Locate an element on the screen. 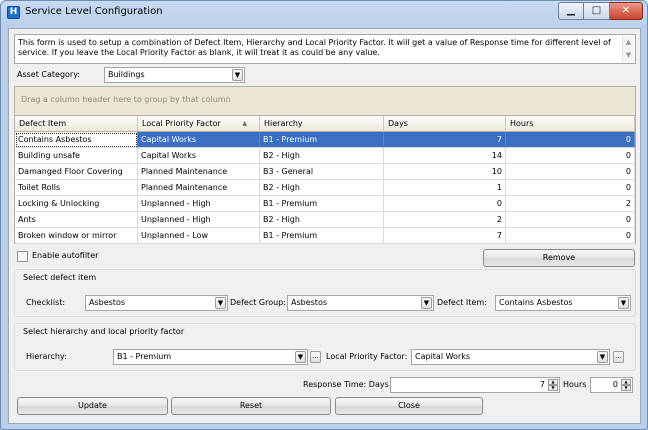  column-header-hours: Hours is located at coordinates (570, 124).